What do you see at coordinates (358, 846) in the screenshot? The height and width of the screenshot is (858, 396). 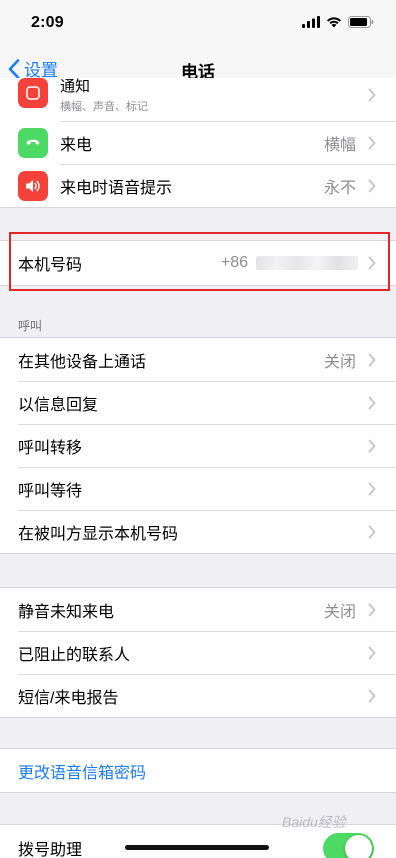 I see `toggle-knob` at bounding box center [358, 846].